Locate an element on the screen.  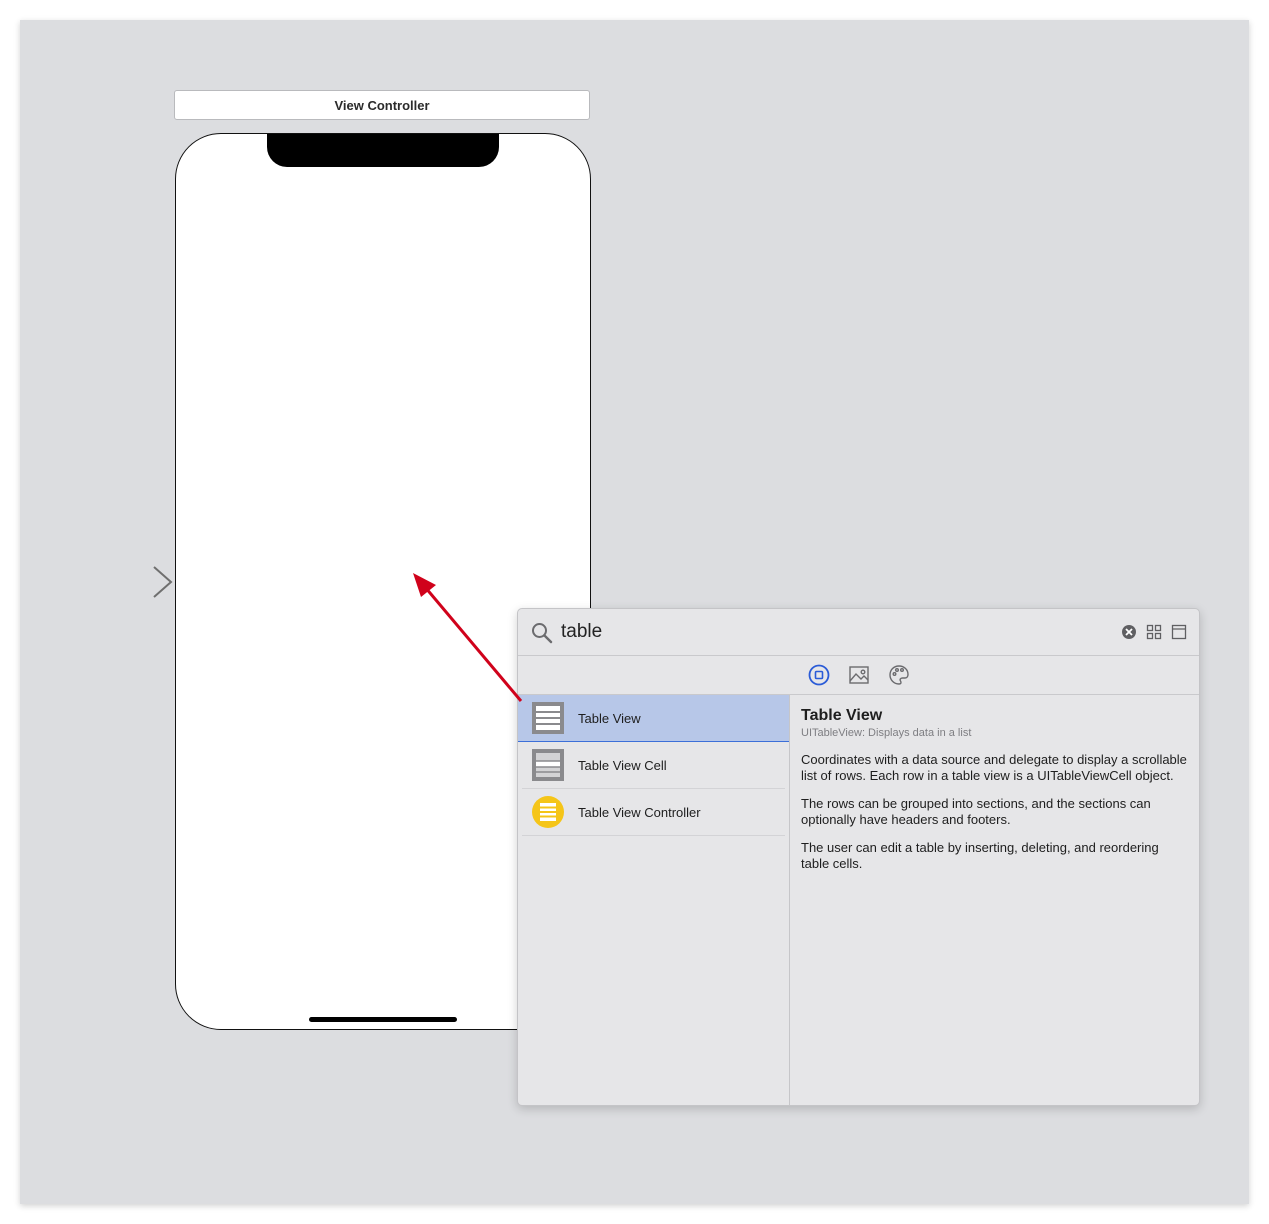
scene-title-bar: View Controller is located at coordinates (382, 105).